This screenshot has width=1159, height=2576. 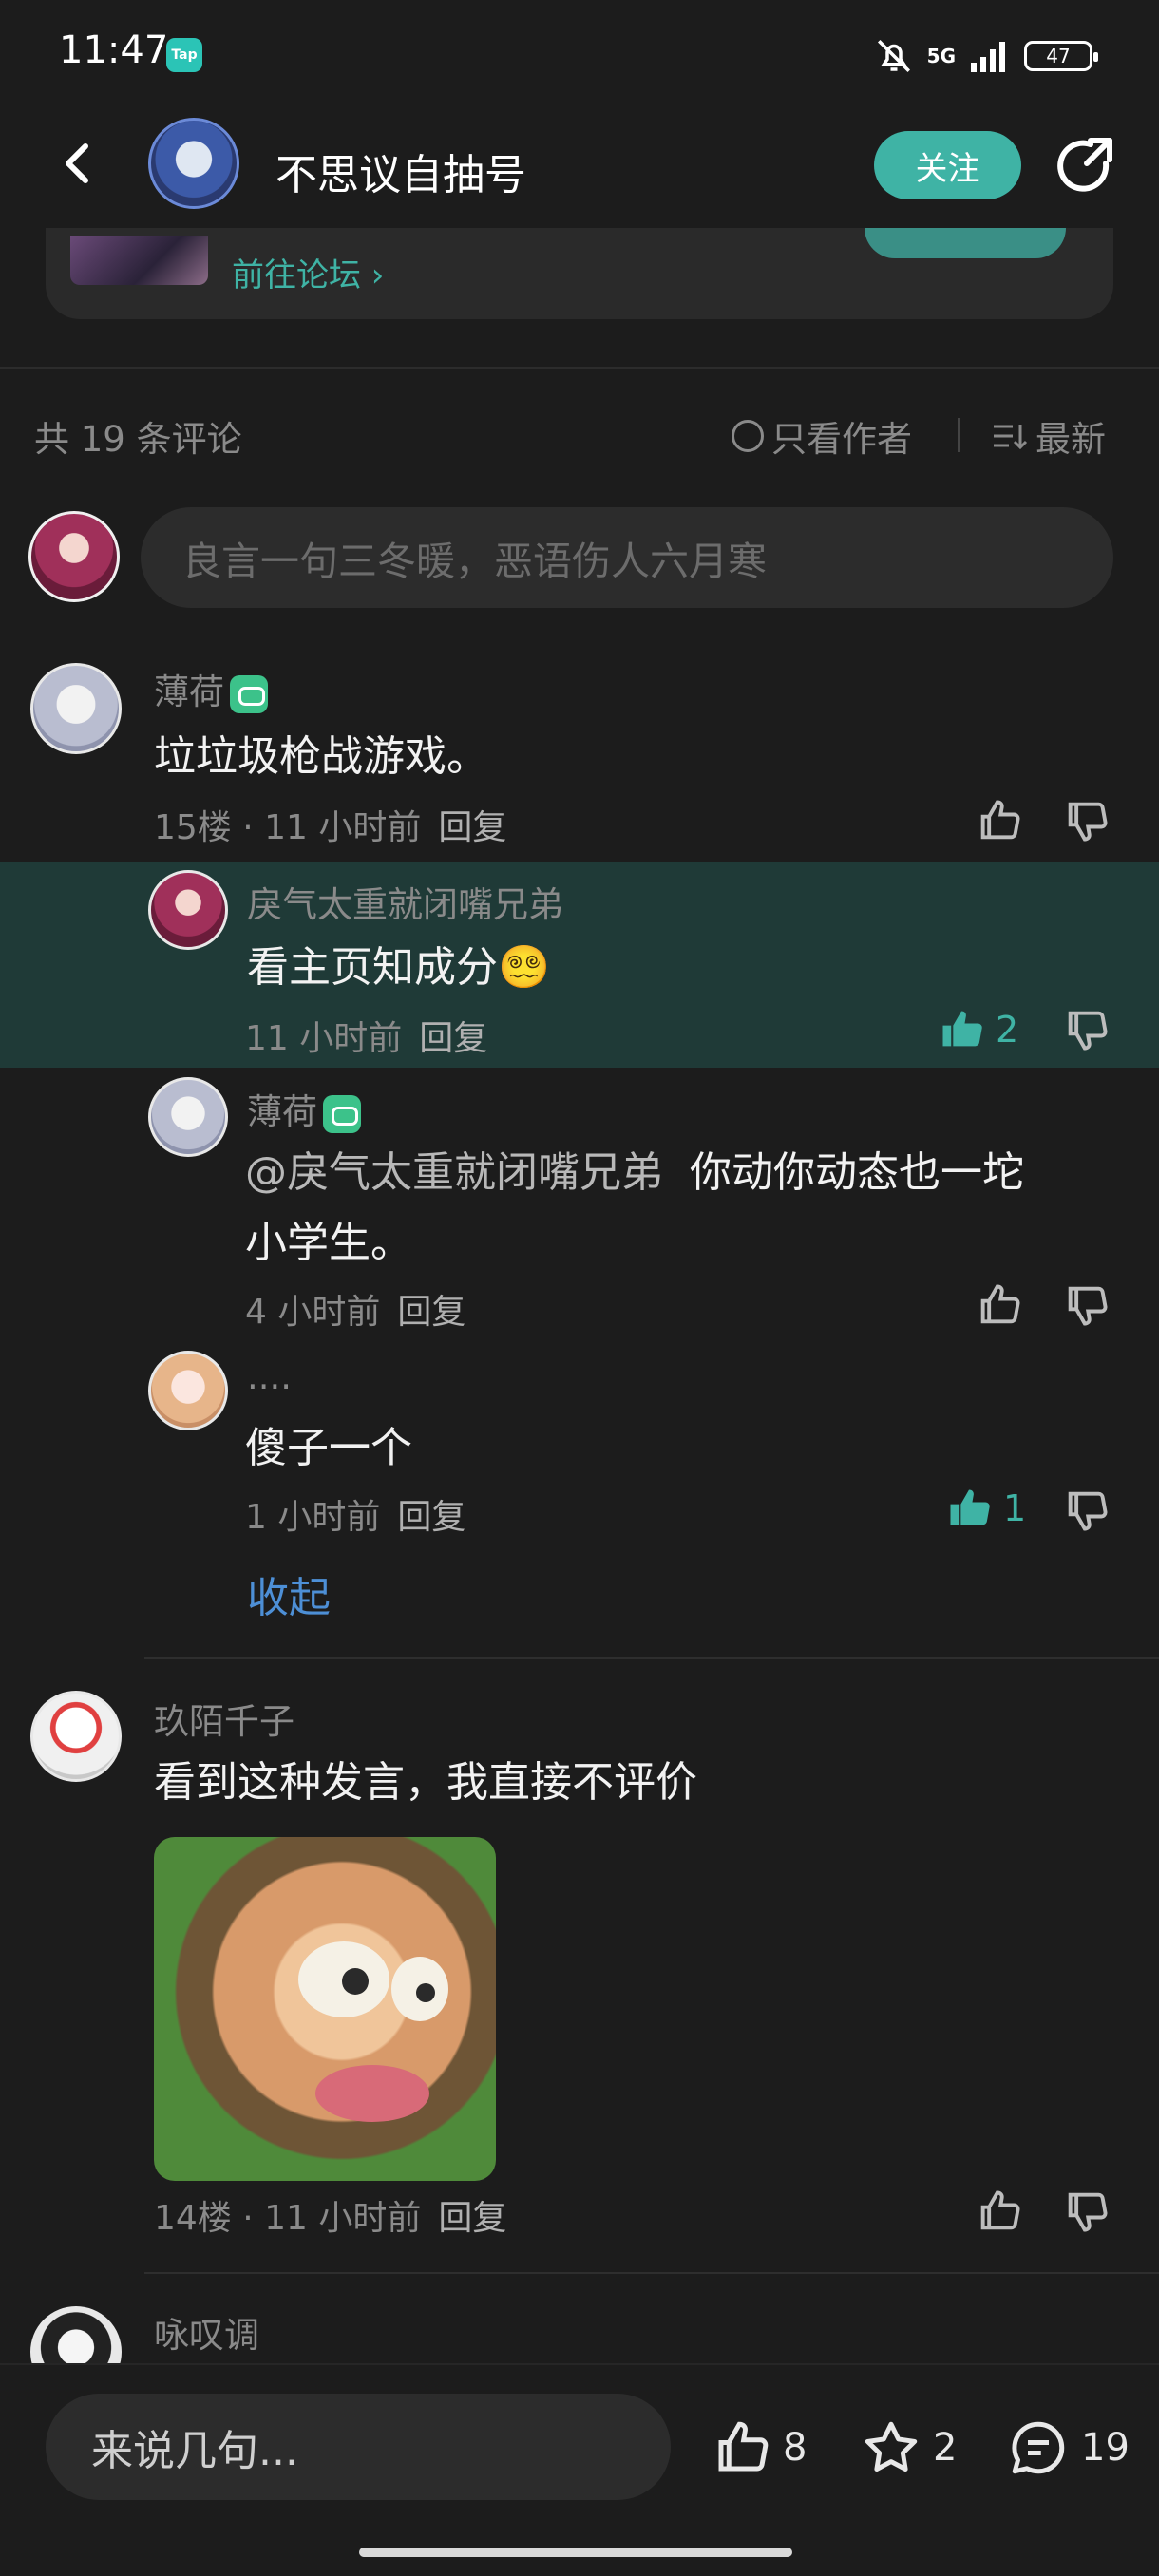 What do you see at coordinates (1011, 437) in the screenshot?
I see `sort-icon` at bounding box center [1011, 437].